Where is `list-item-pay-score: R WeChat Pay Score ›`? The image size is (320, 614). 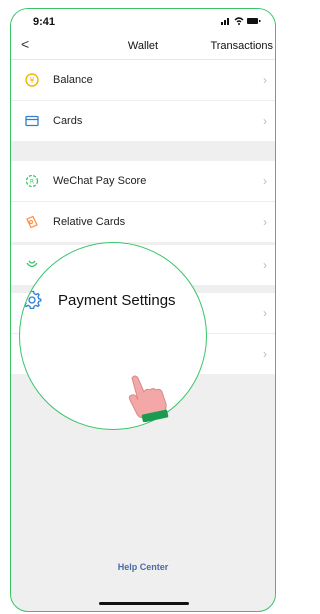
list-item-pay-score: R WeChat Pay Score › is located at coordinates (143, 181).